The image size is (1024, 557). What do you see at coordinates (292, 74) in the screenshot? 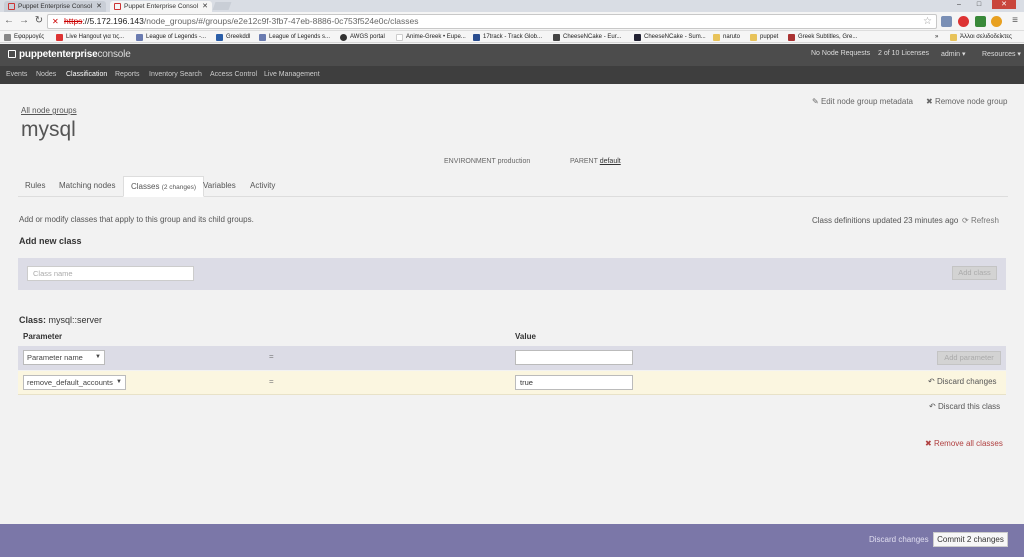
I see `nav-live-management: Live Management` at bounding box center [292, 74].